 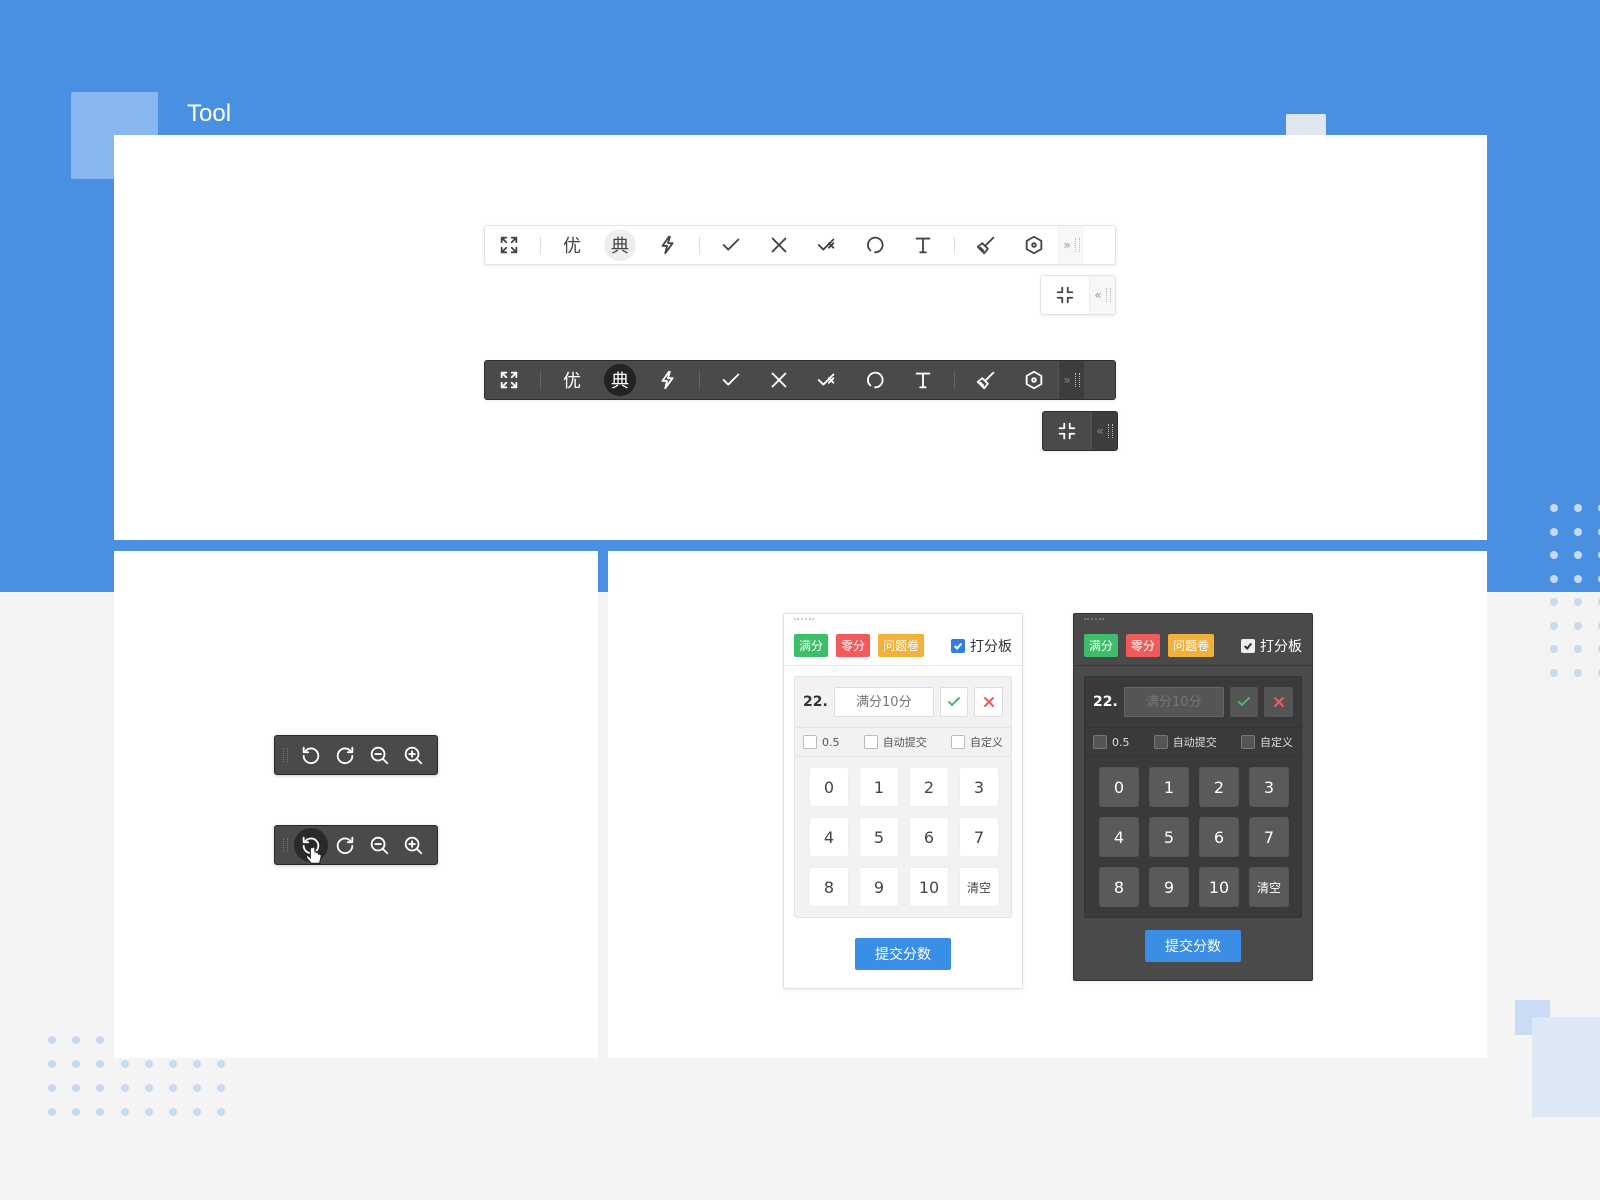 I want to click on rotate-left-button, so click(x=311, y=755).